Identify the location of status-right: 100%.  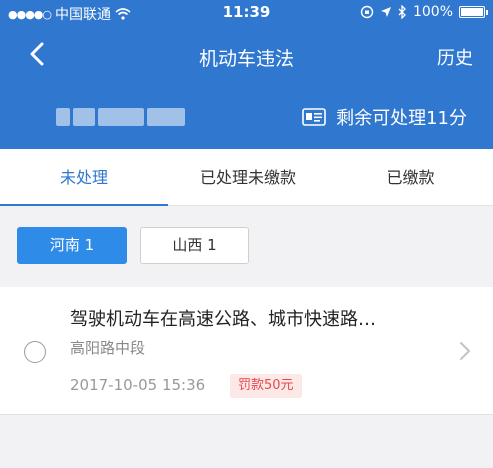
(424, 12).